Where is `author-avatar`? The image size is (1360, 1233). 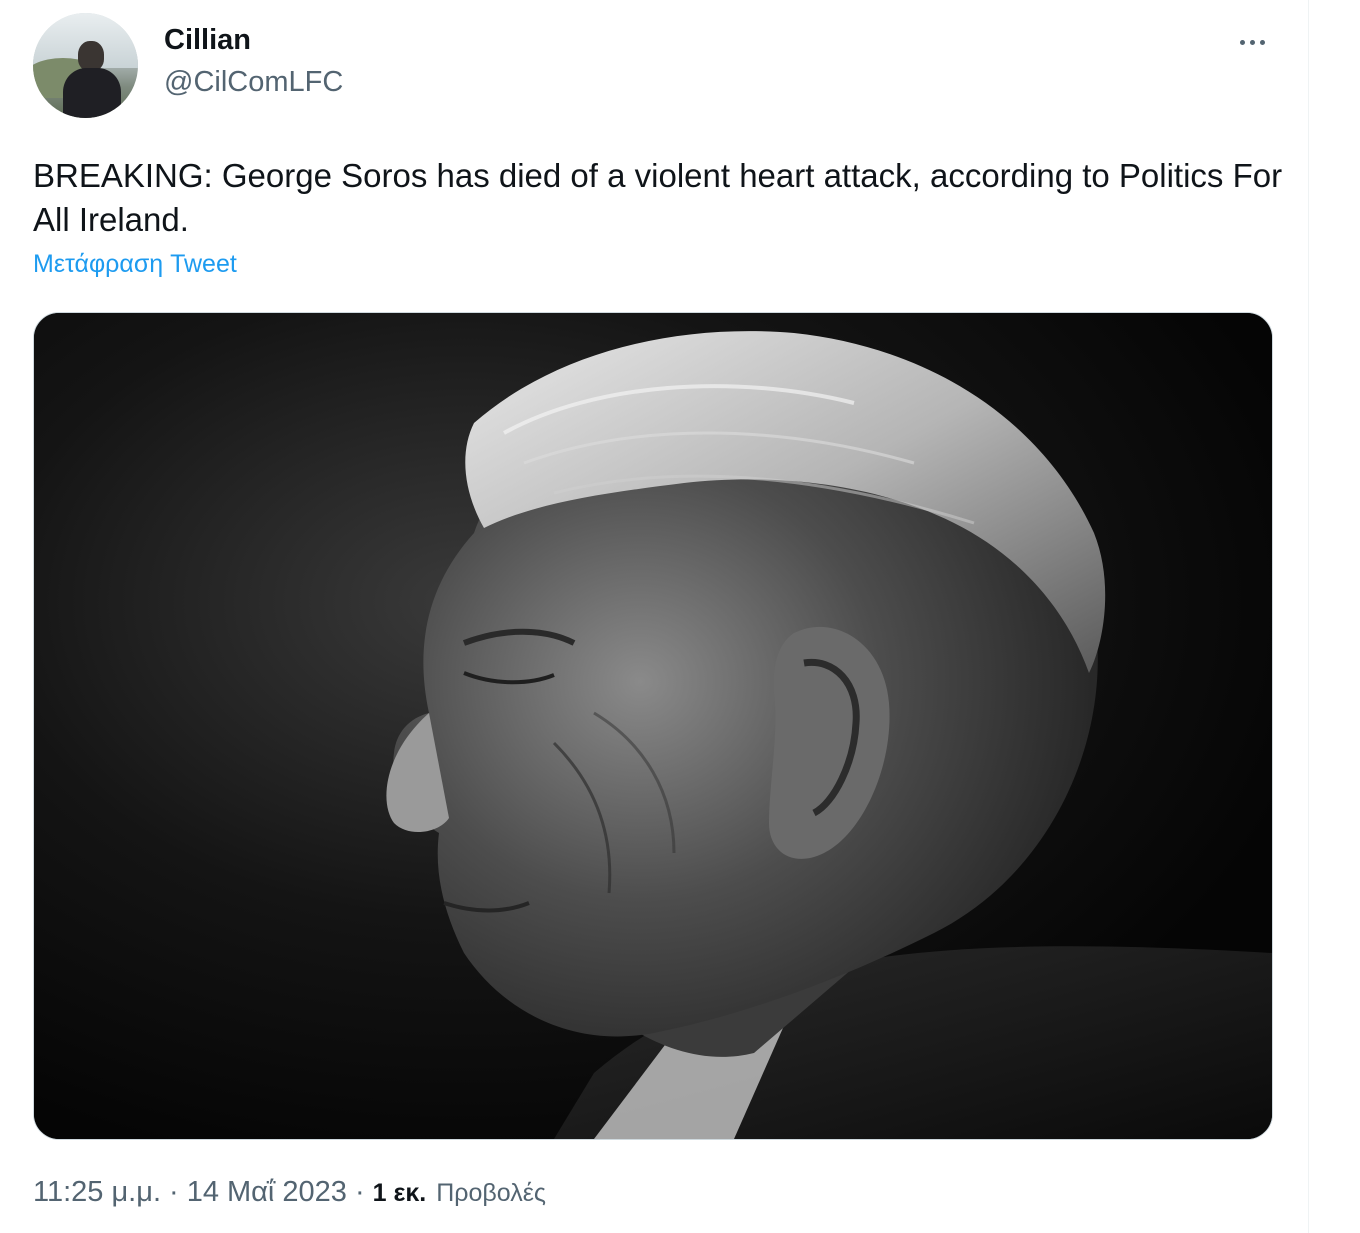 author-avatar is located at coordinates (85, 65).